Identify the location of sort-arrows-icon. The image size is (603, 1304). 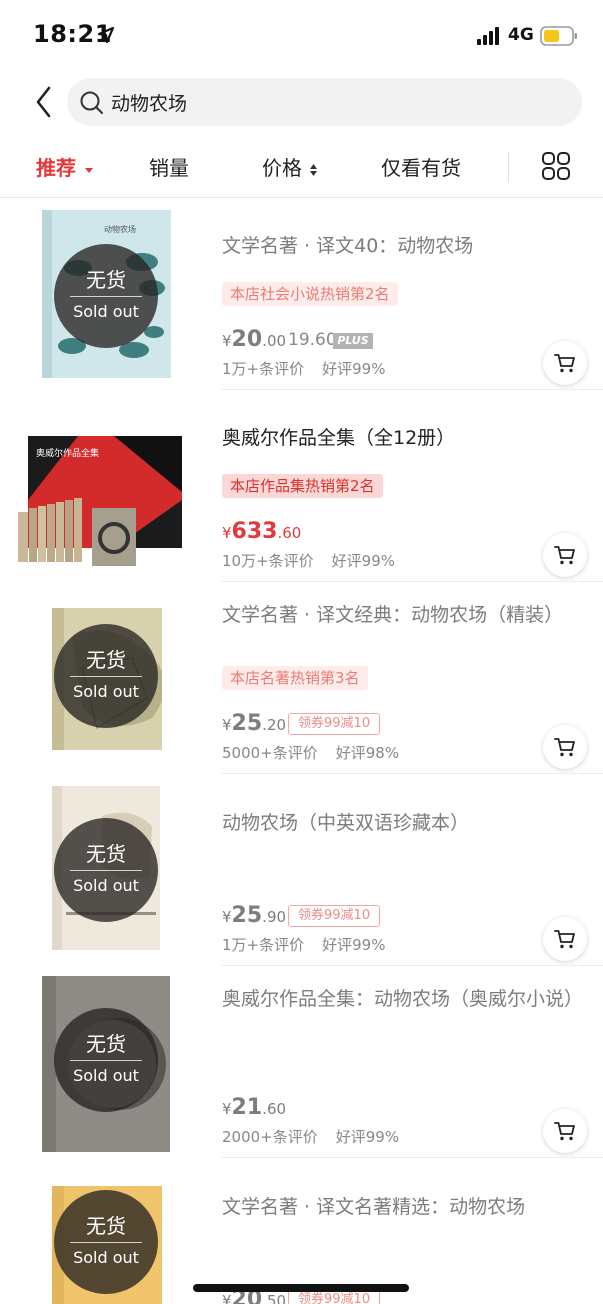
(314, 169).